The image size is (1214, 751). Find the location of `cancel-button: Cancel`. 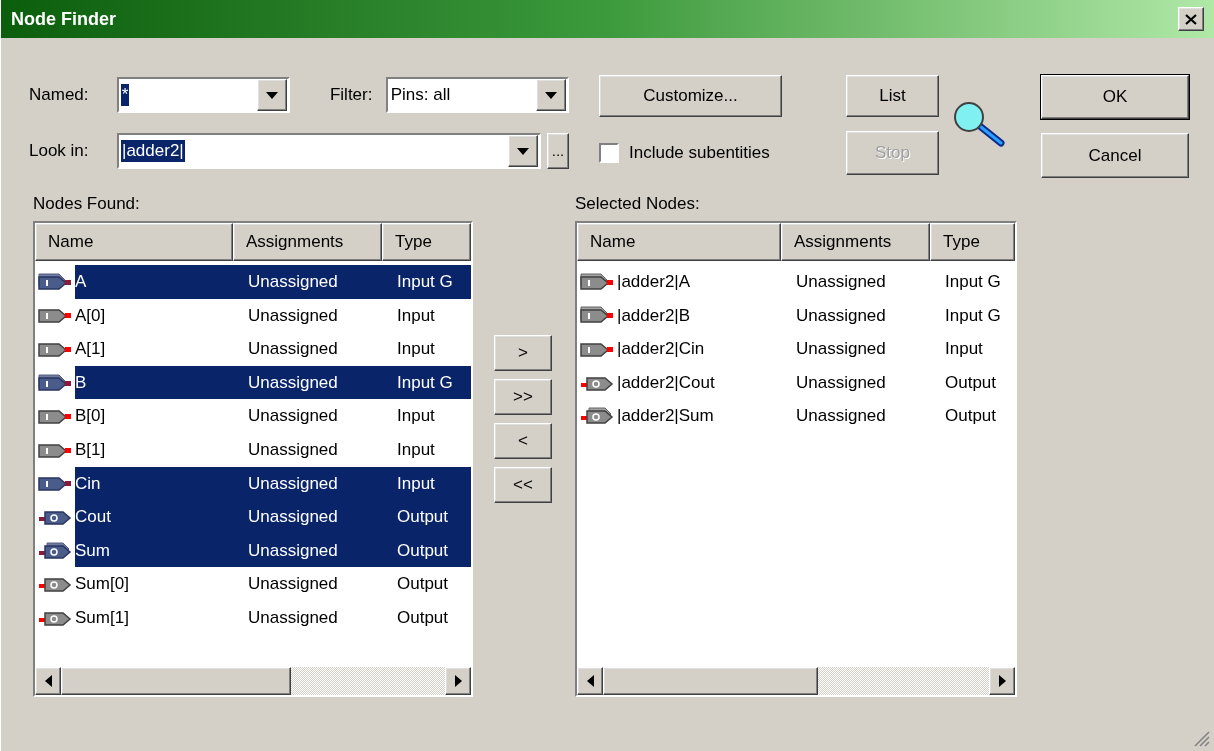

cancel-button: Cancel is located at coordinates (1115, 155).